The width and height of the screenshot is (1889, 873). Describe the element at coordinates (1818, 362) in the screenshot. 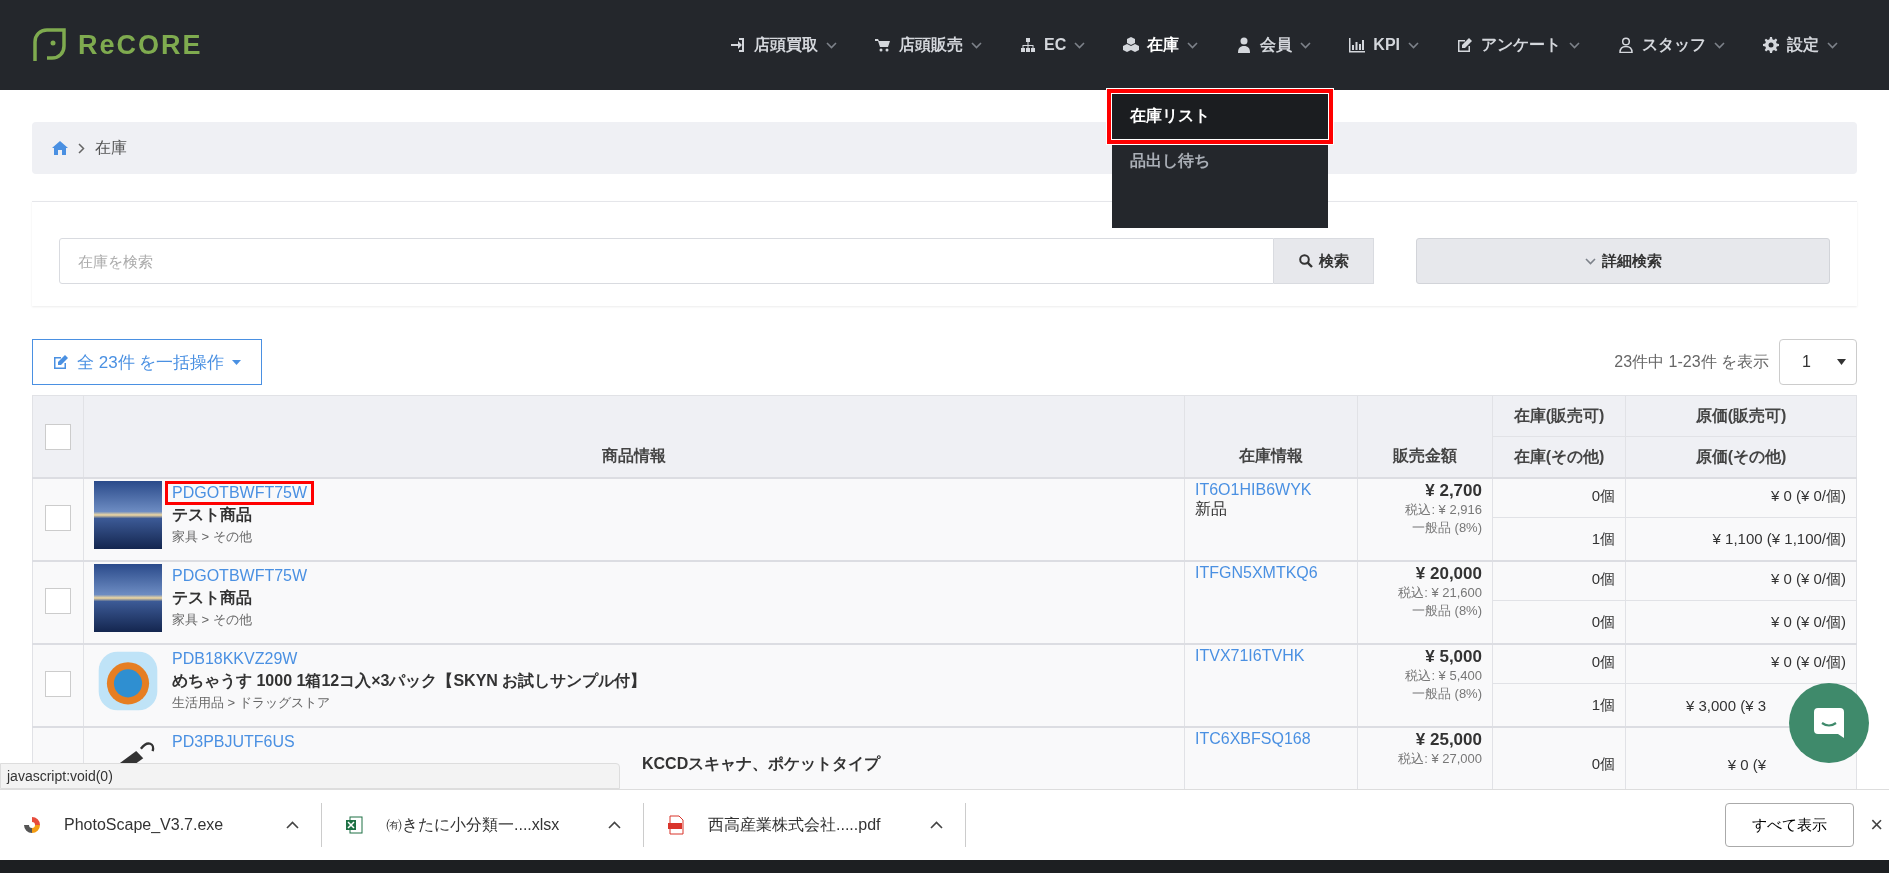

I see `page-select: 1` at that location.